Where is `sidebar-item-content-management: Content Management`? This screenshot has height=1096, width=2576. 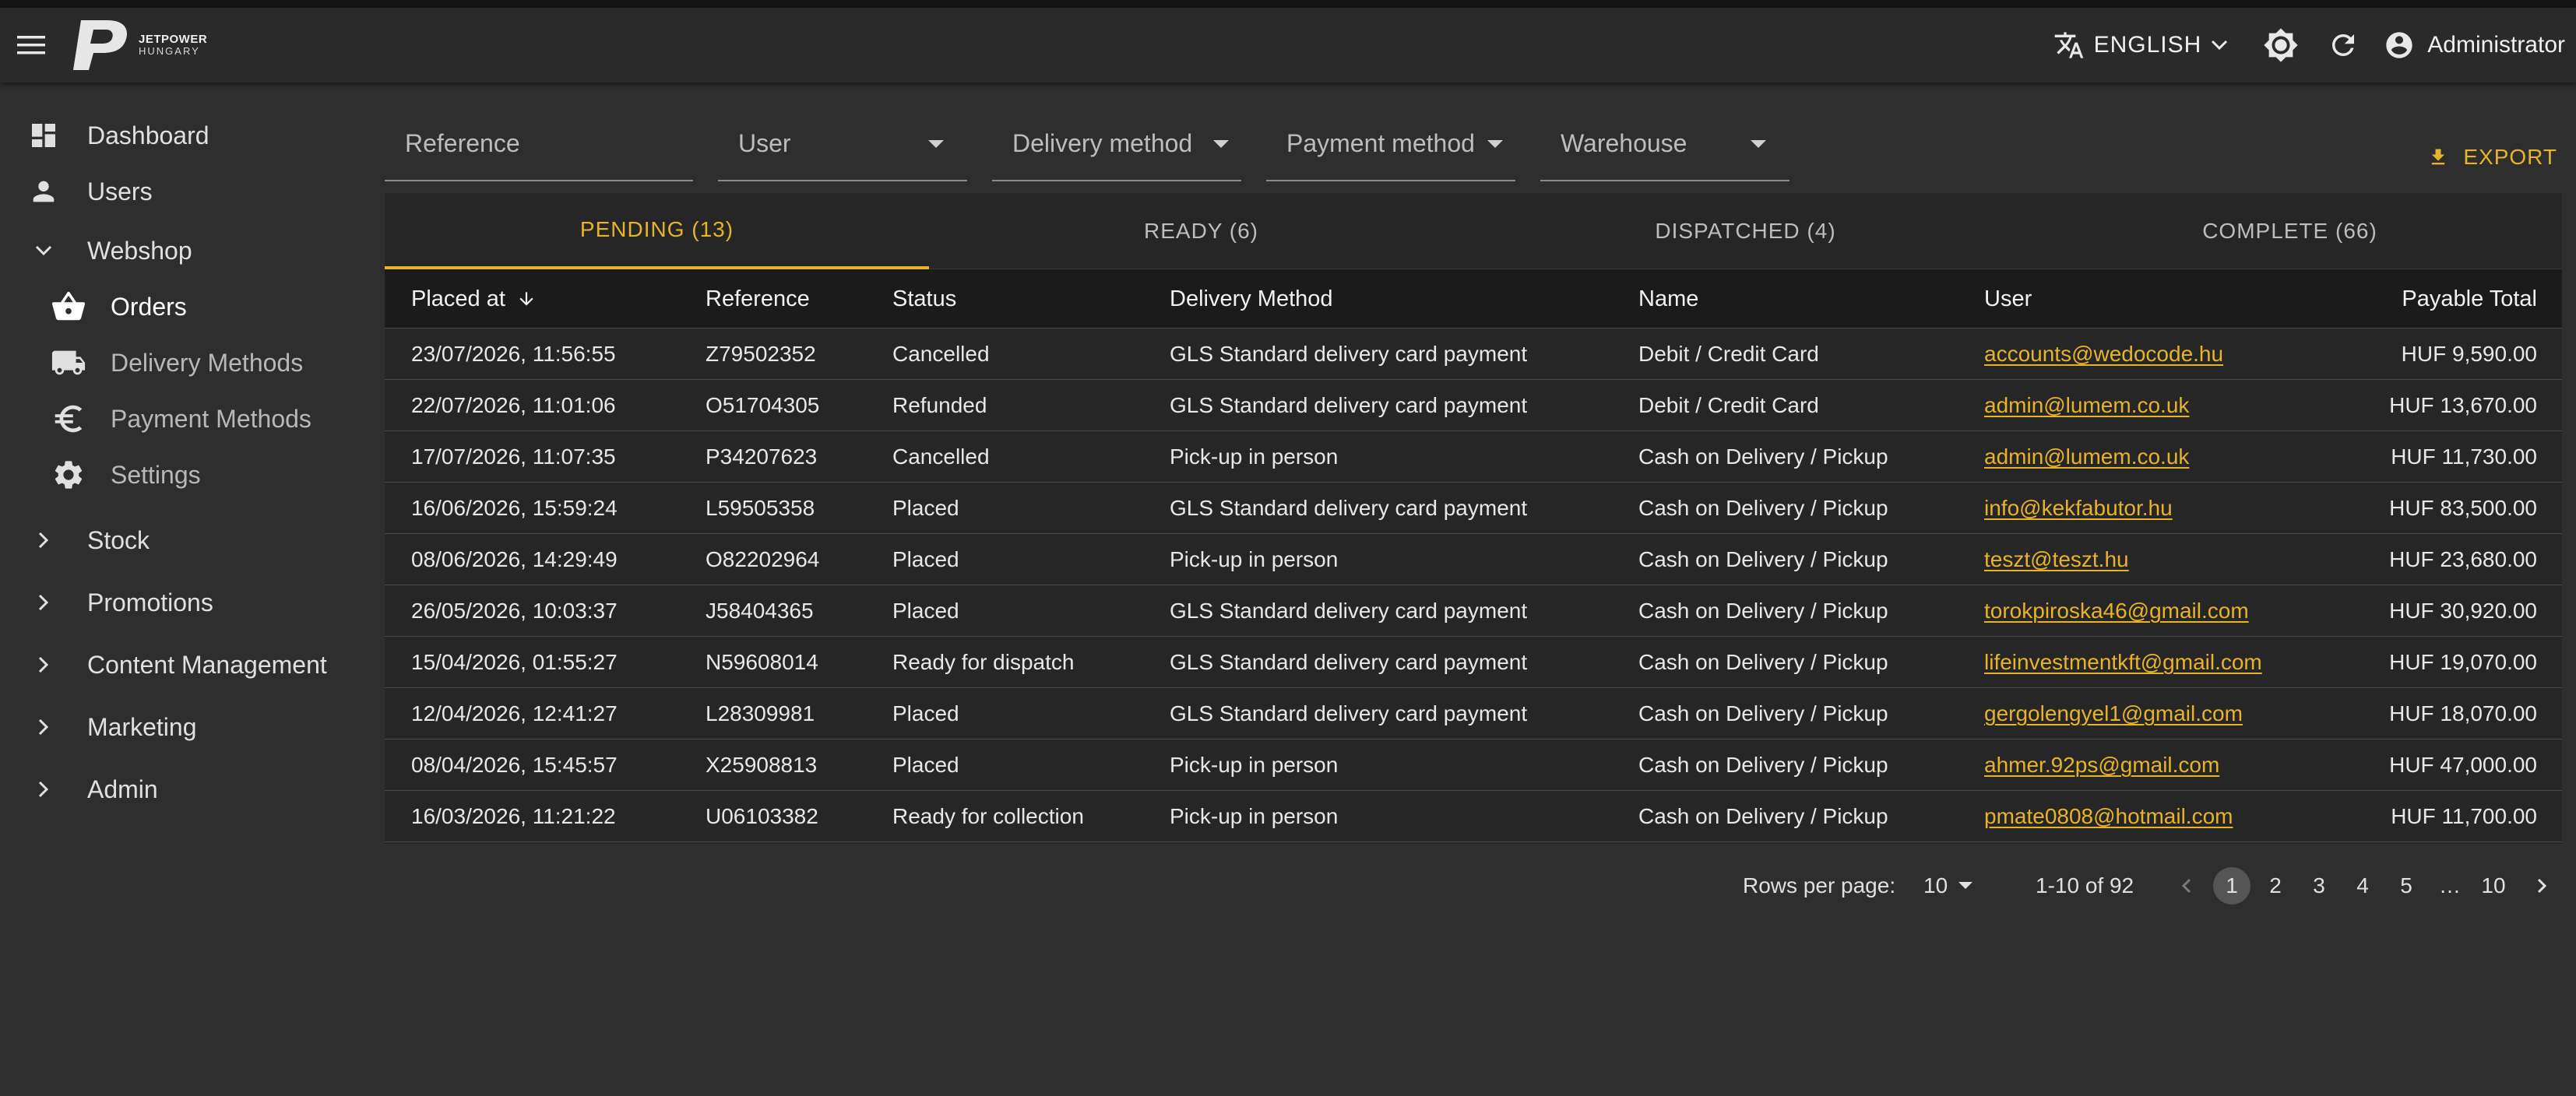
sidebar-item-content-management: Content Management is located at coordinates (175, 665).